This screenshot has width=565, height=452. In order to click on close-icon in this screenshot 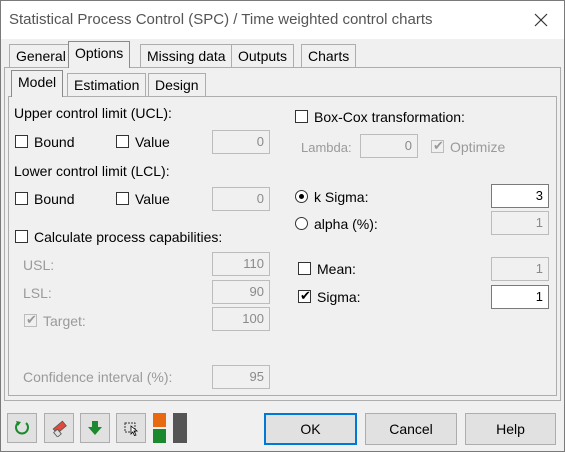, I will do `click(541, 20)`.